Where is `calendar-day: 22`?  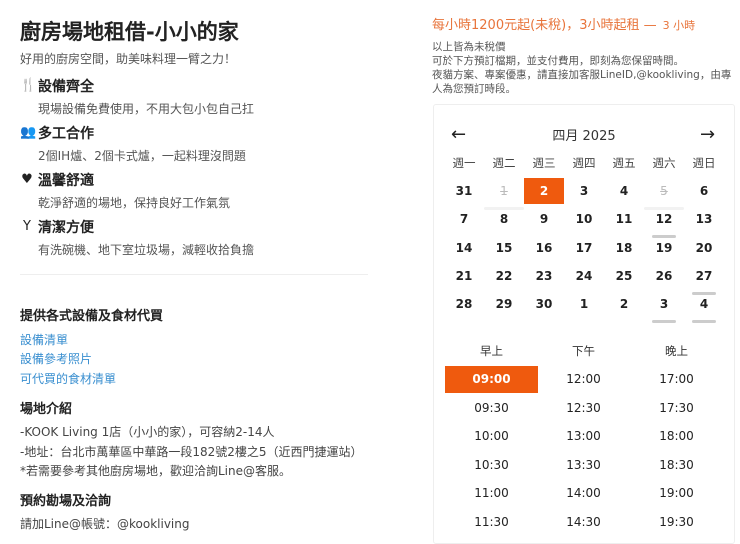
calendar-day: 22 is located at coordinates (504, 276).